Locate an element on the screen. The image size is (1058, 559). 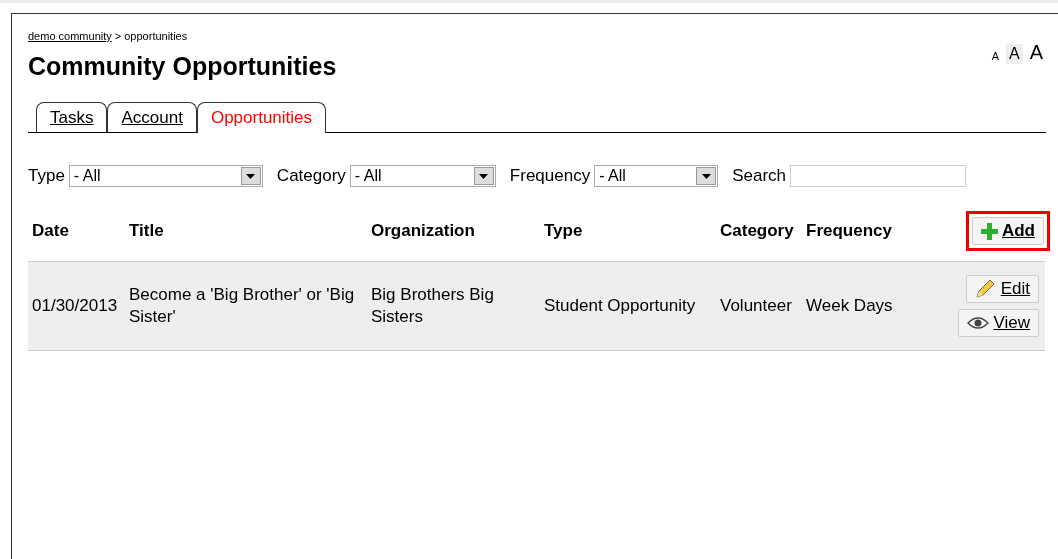
edit-button: Edit is located at coordinates (1002, 289).